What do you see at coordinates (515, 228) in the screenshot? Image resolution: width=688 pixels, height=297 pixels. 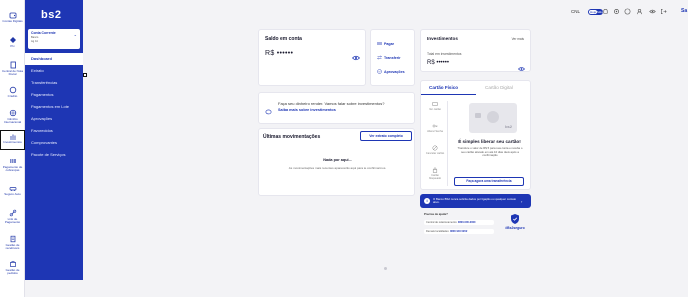 I see `tagline-text: #Bs2seguro` at bounding box center [515, 228].